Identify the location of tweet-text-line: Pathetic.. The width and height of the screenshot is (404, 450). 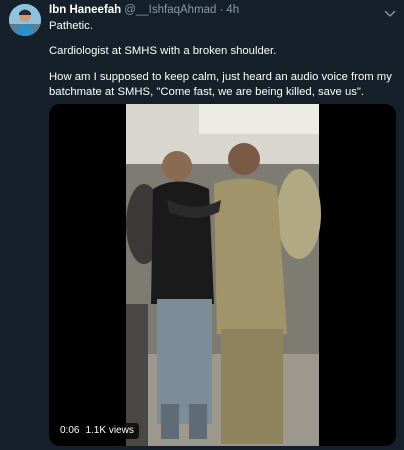
(71, 26).